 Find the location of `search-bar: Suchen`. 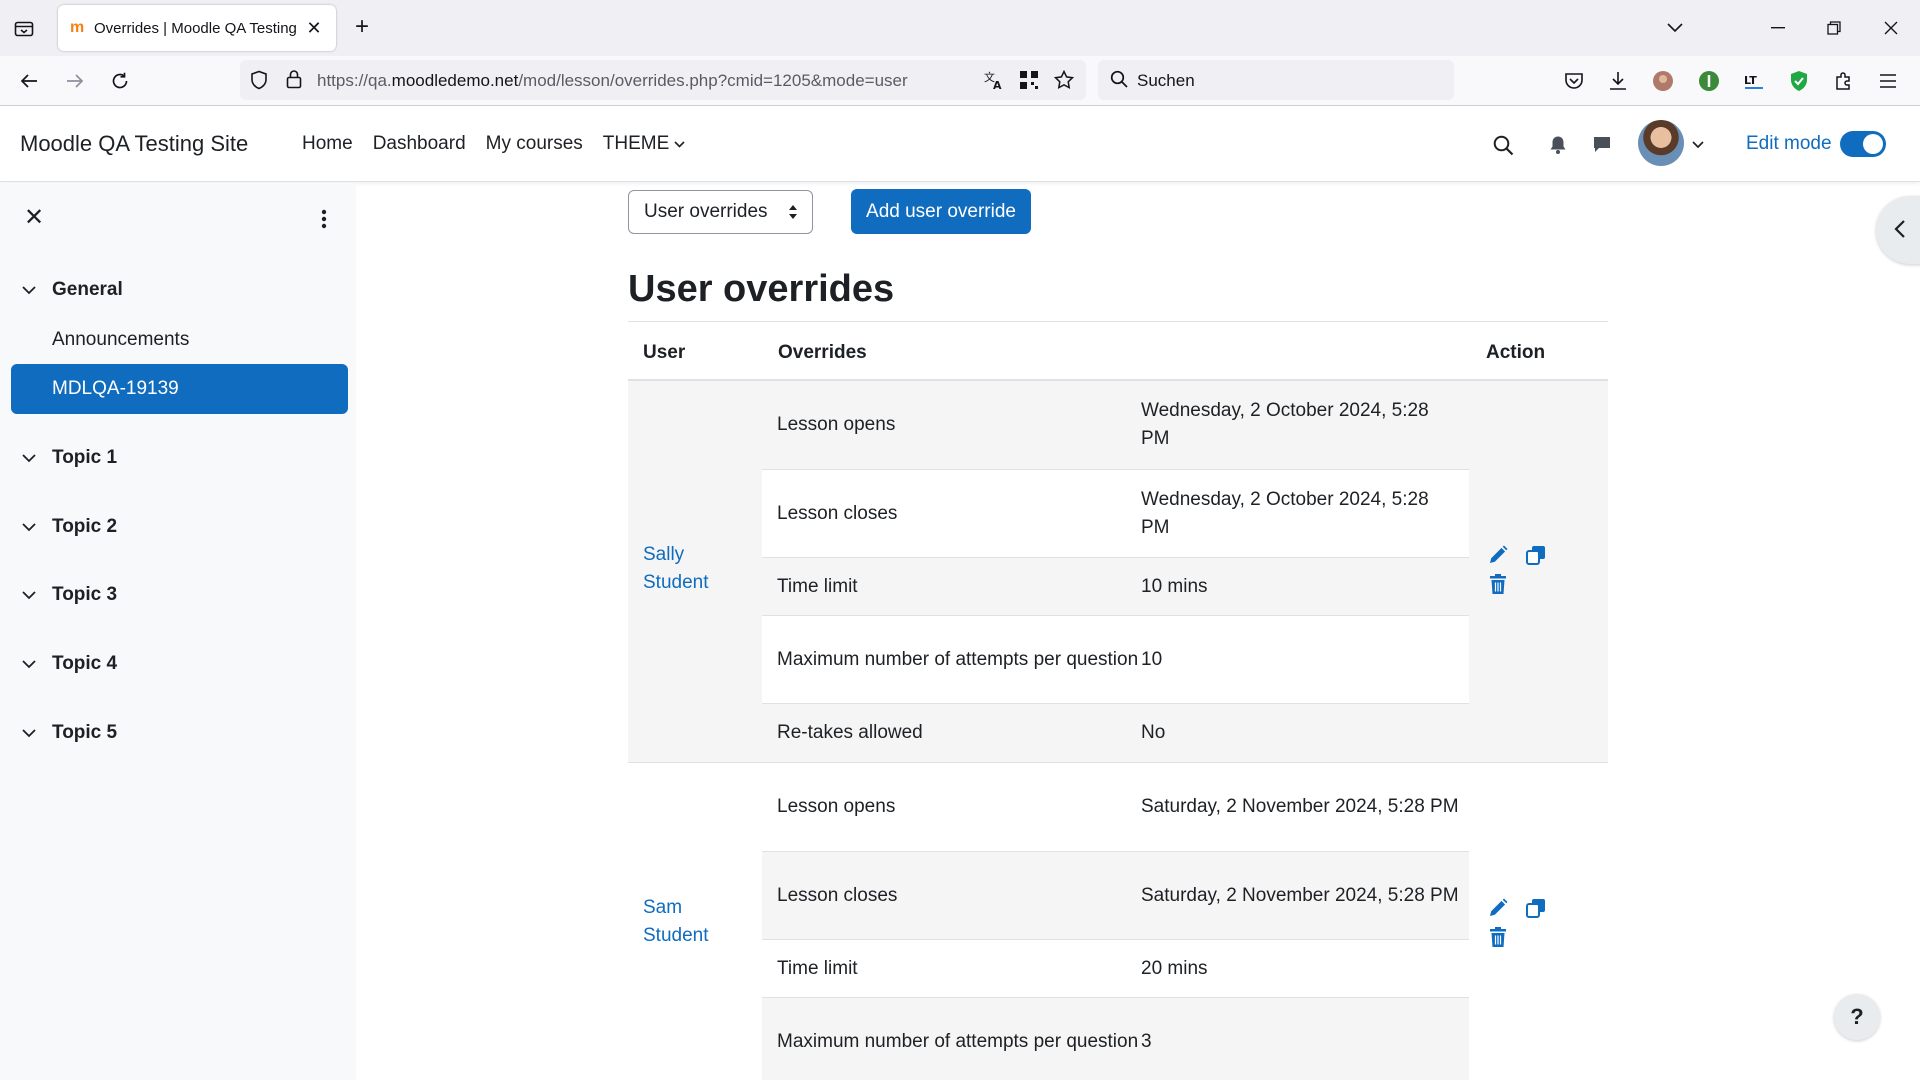

search-bar: Suchen is located at coordinates (1276, 80).